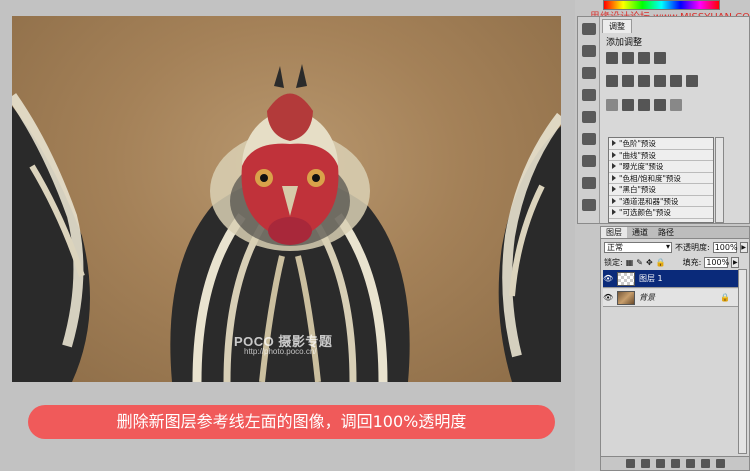  Describe the element at coordinates (647, 297) in the screenshot. I see `layer-name: 背景` at that location.